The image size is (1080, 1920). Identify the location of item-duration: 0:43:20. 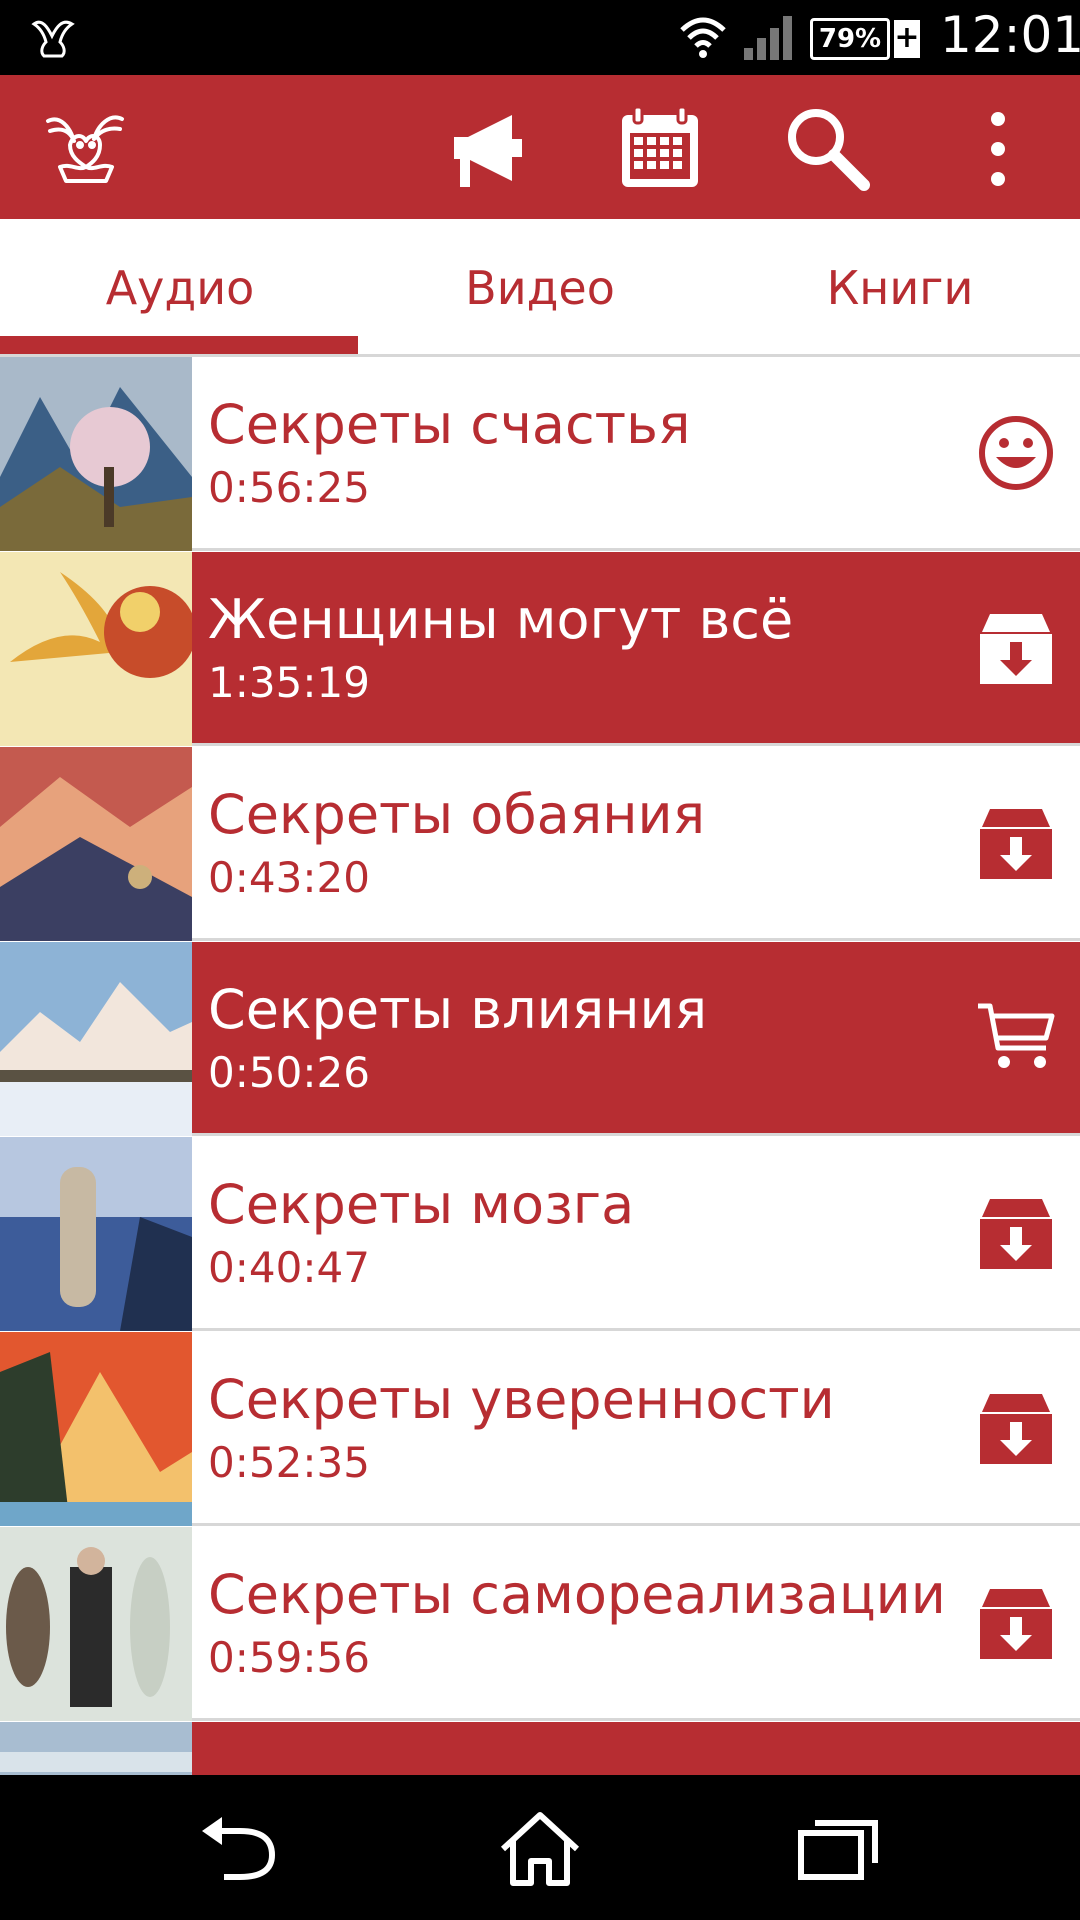
(289, 877).